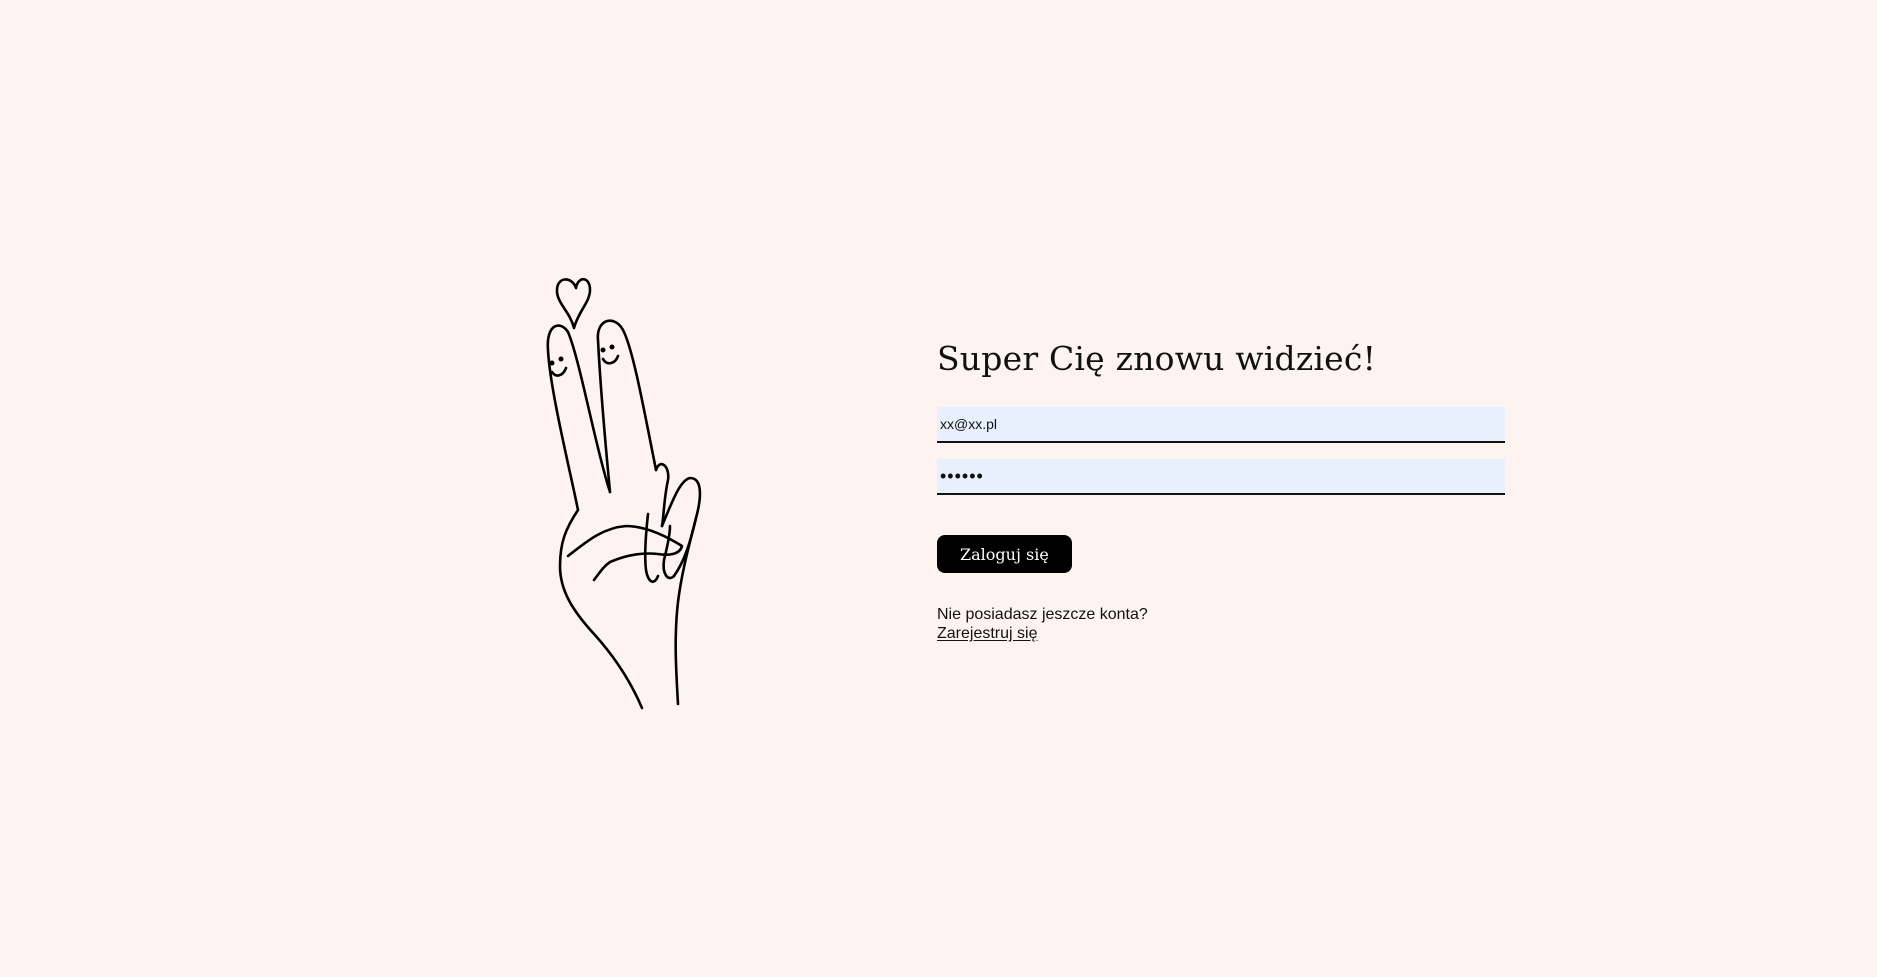 The image size is (1877, 977). I want to click on heart-icon, so click(573, 303).